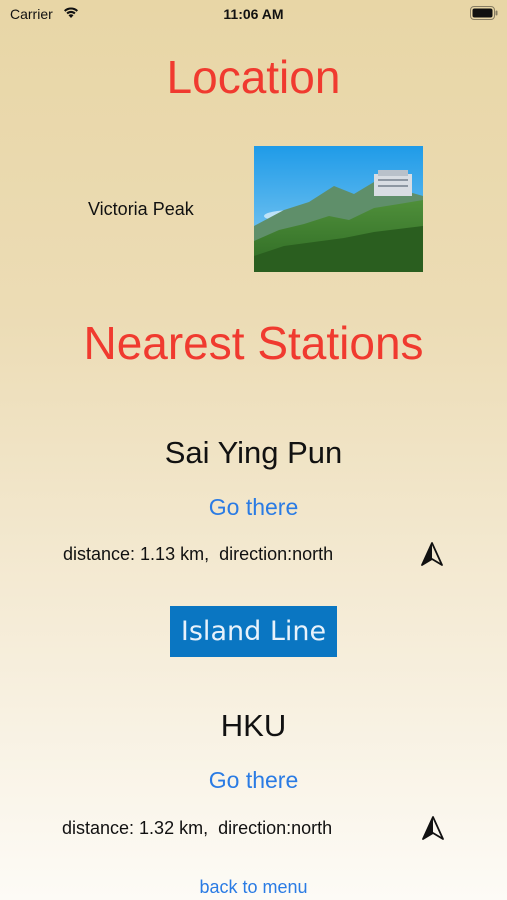  I want to click on status-bar: Carrier 11:06 AM, so click(253, 14).